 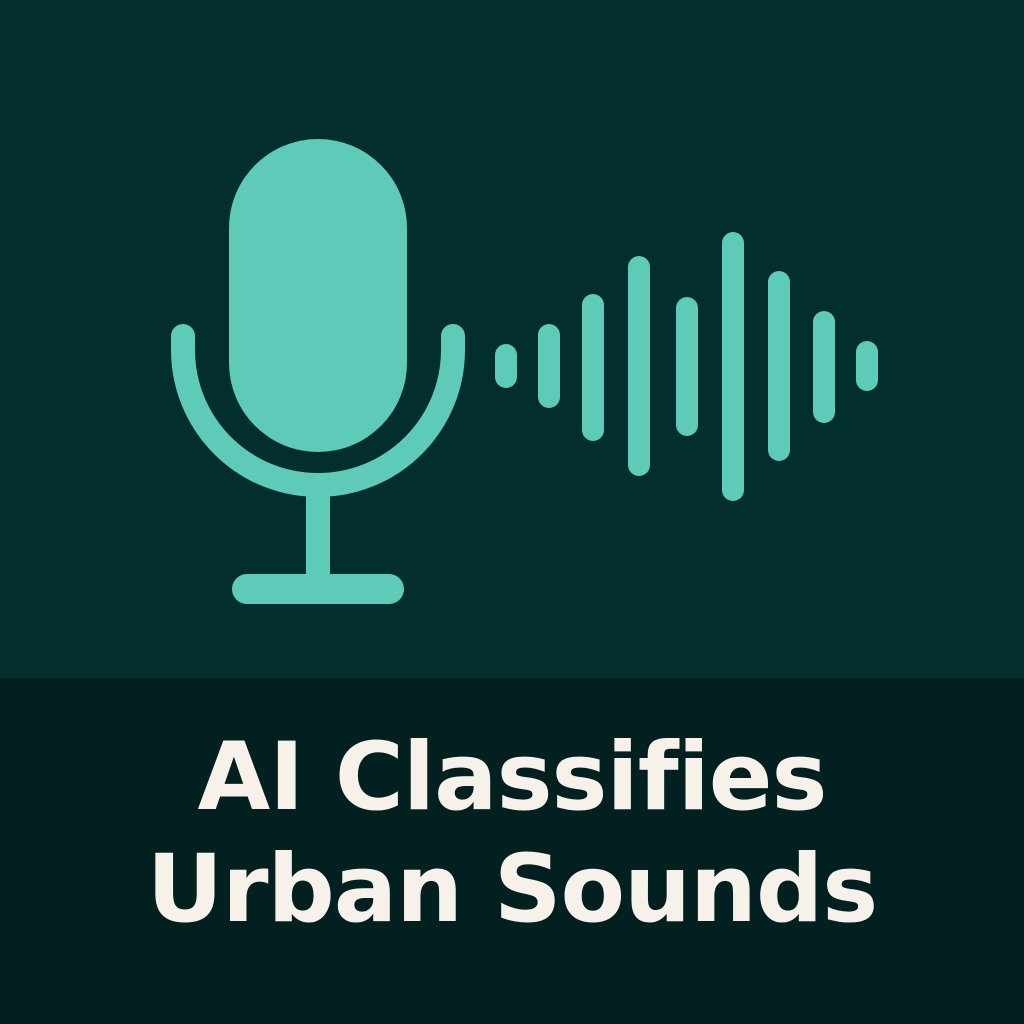 I want to click on microphone-icon, so click(x=318, y=371).